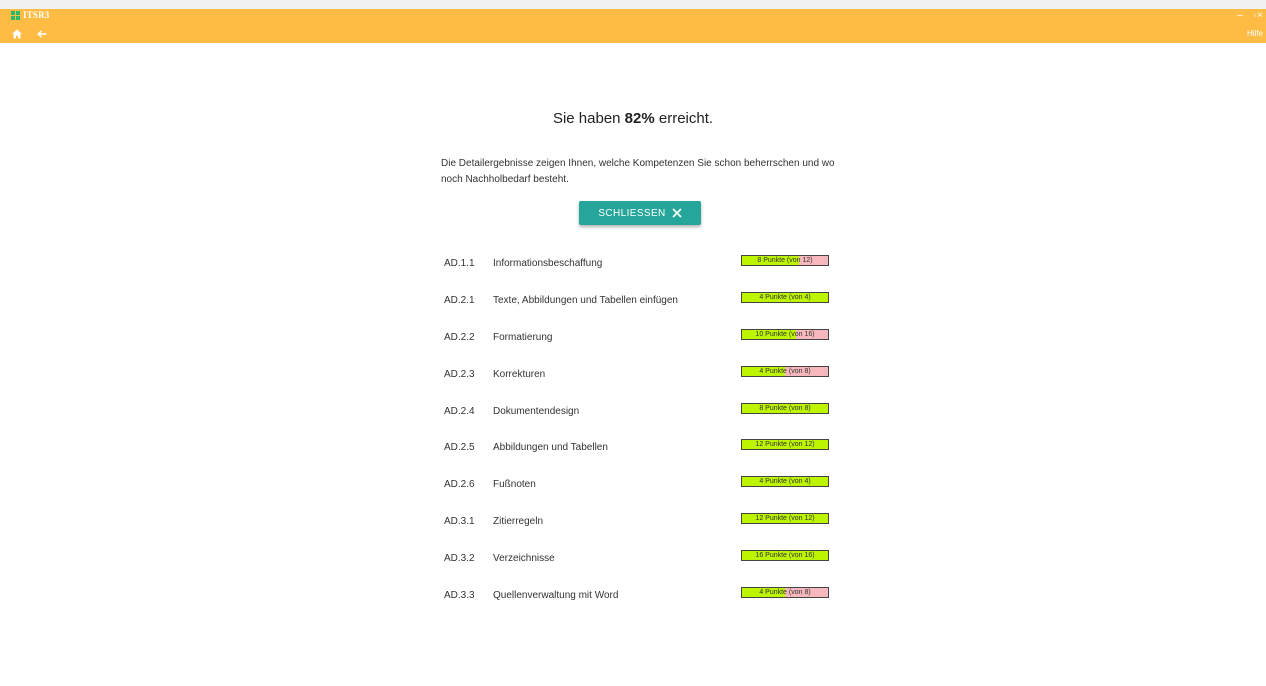 This screenshot has width=1266, height=686. What do you see at coordinates (459, 448) in the screenshot?
I see `result-code: AD.2.5` at bounding box center [459, 448].